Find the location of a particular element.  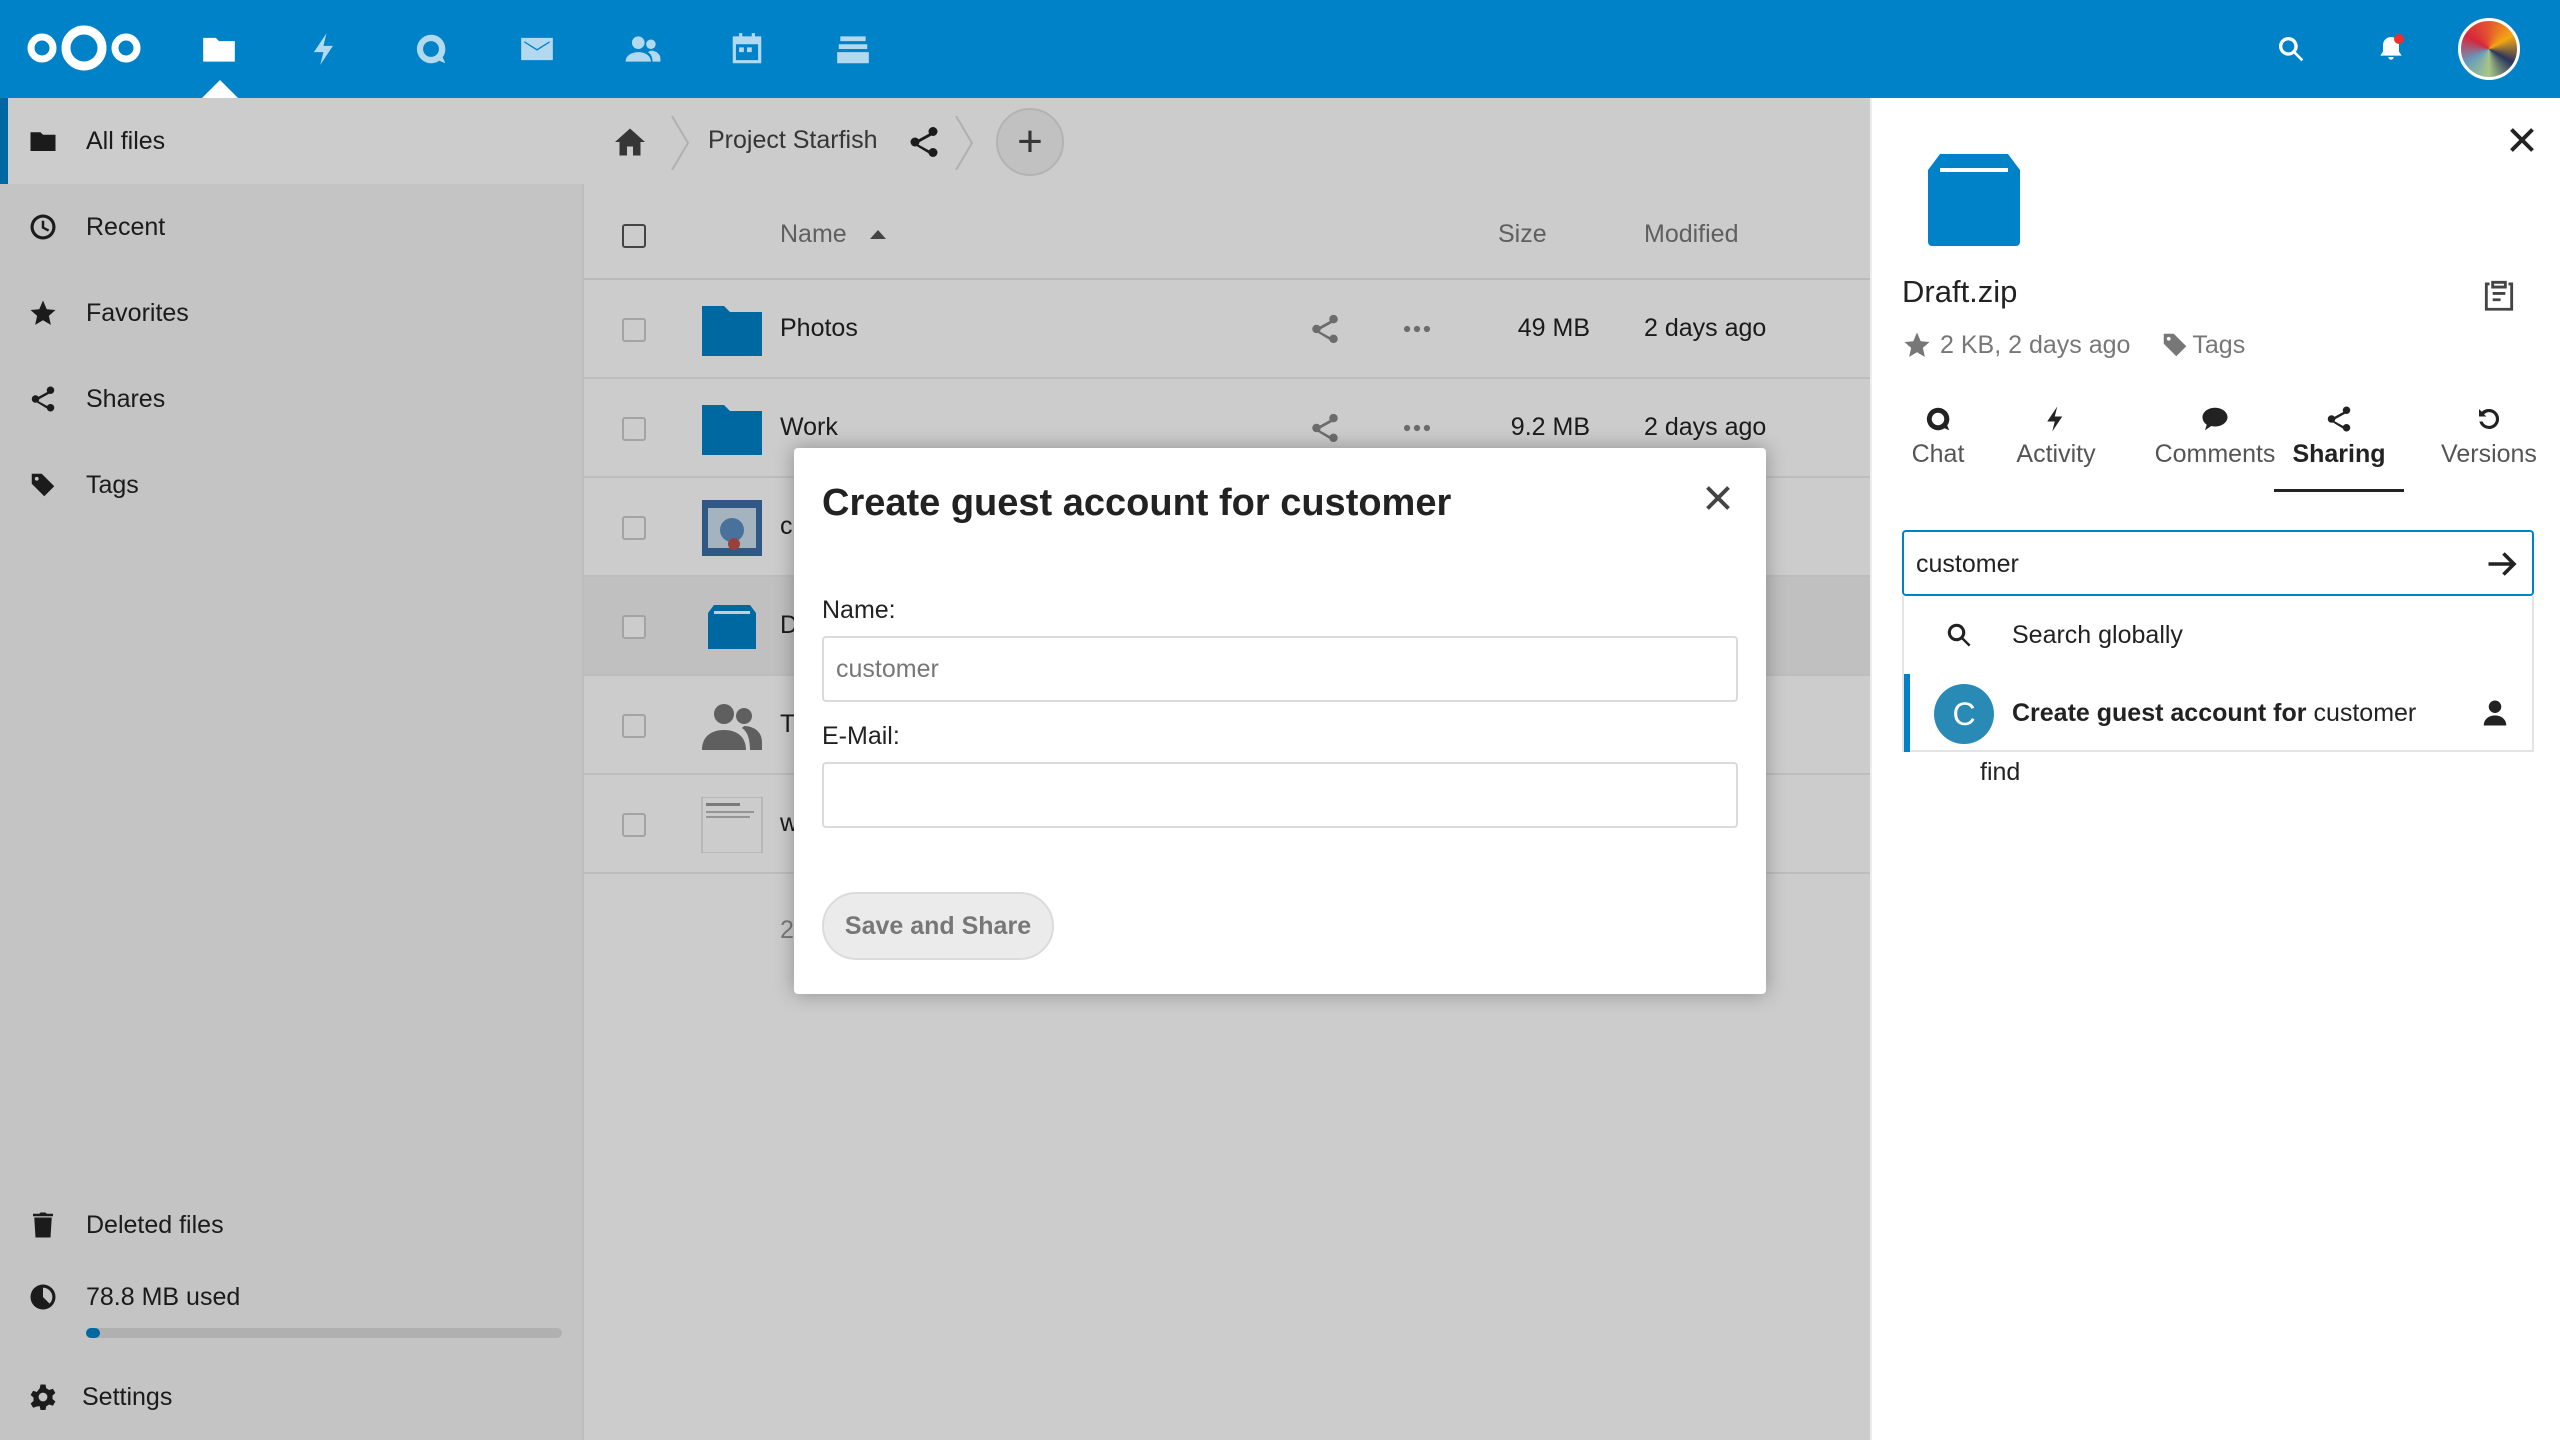

comment-icon is located at coordinates (2215, 419).